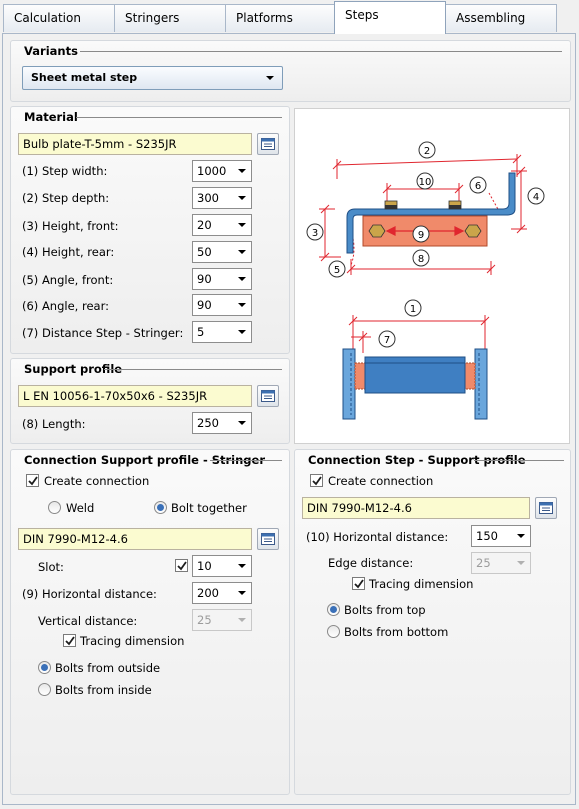  What do you see at coordinates (44, 667) in the screenshot?
I see `bolts-from-outside-radio` at bounding box center [44, 667].